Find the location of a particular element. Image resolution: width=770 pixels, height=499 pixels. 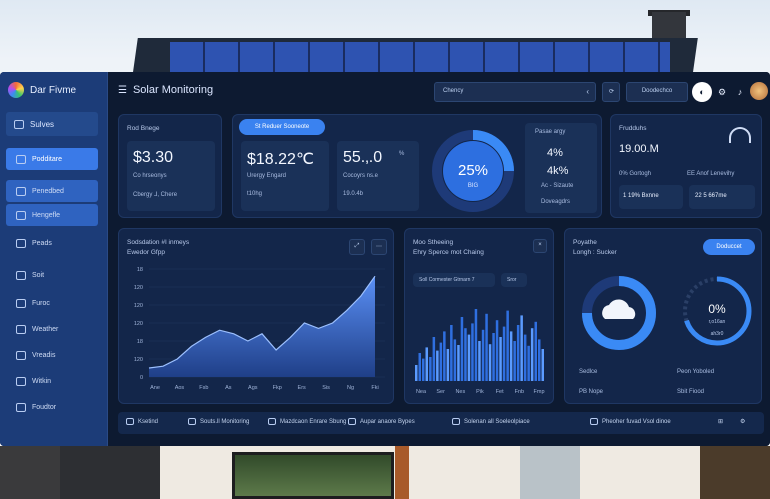

x-tick-label: Fsb is located at coordinates (203, 388).